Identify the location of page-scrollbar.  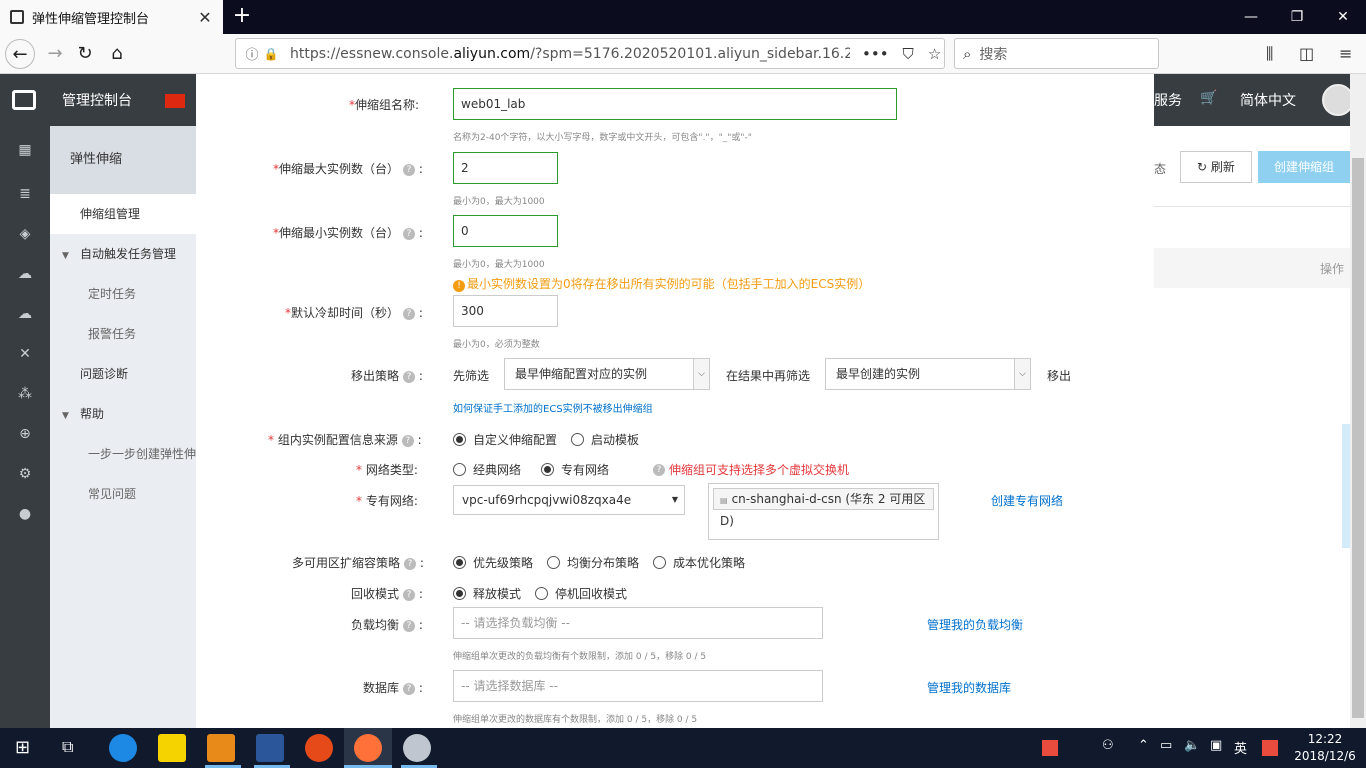
(1358, 401).